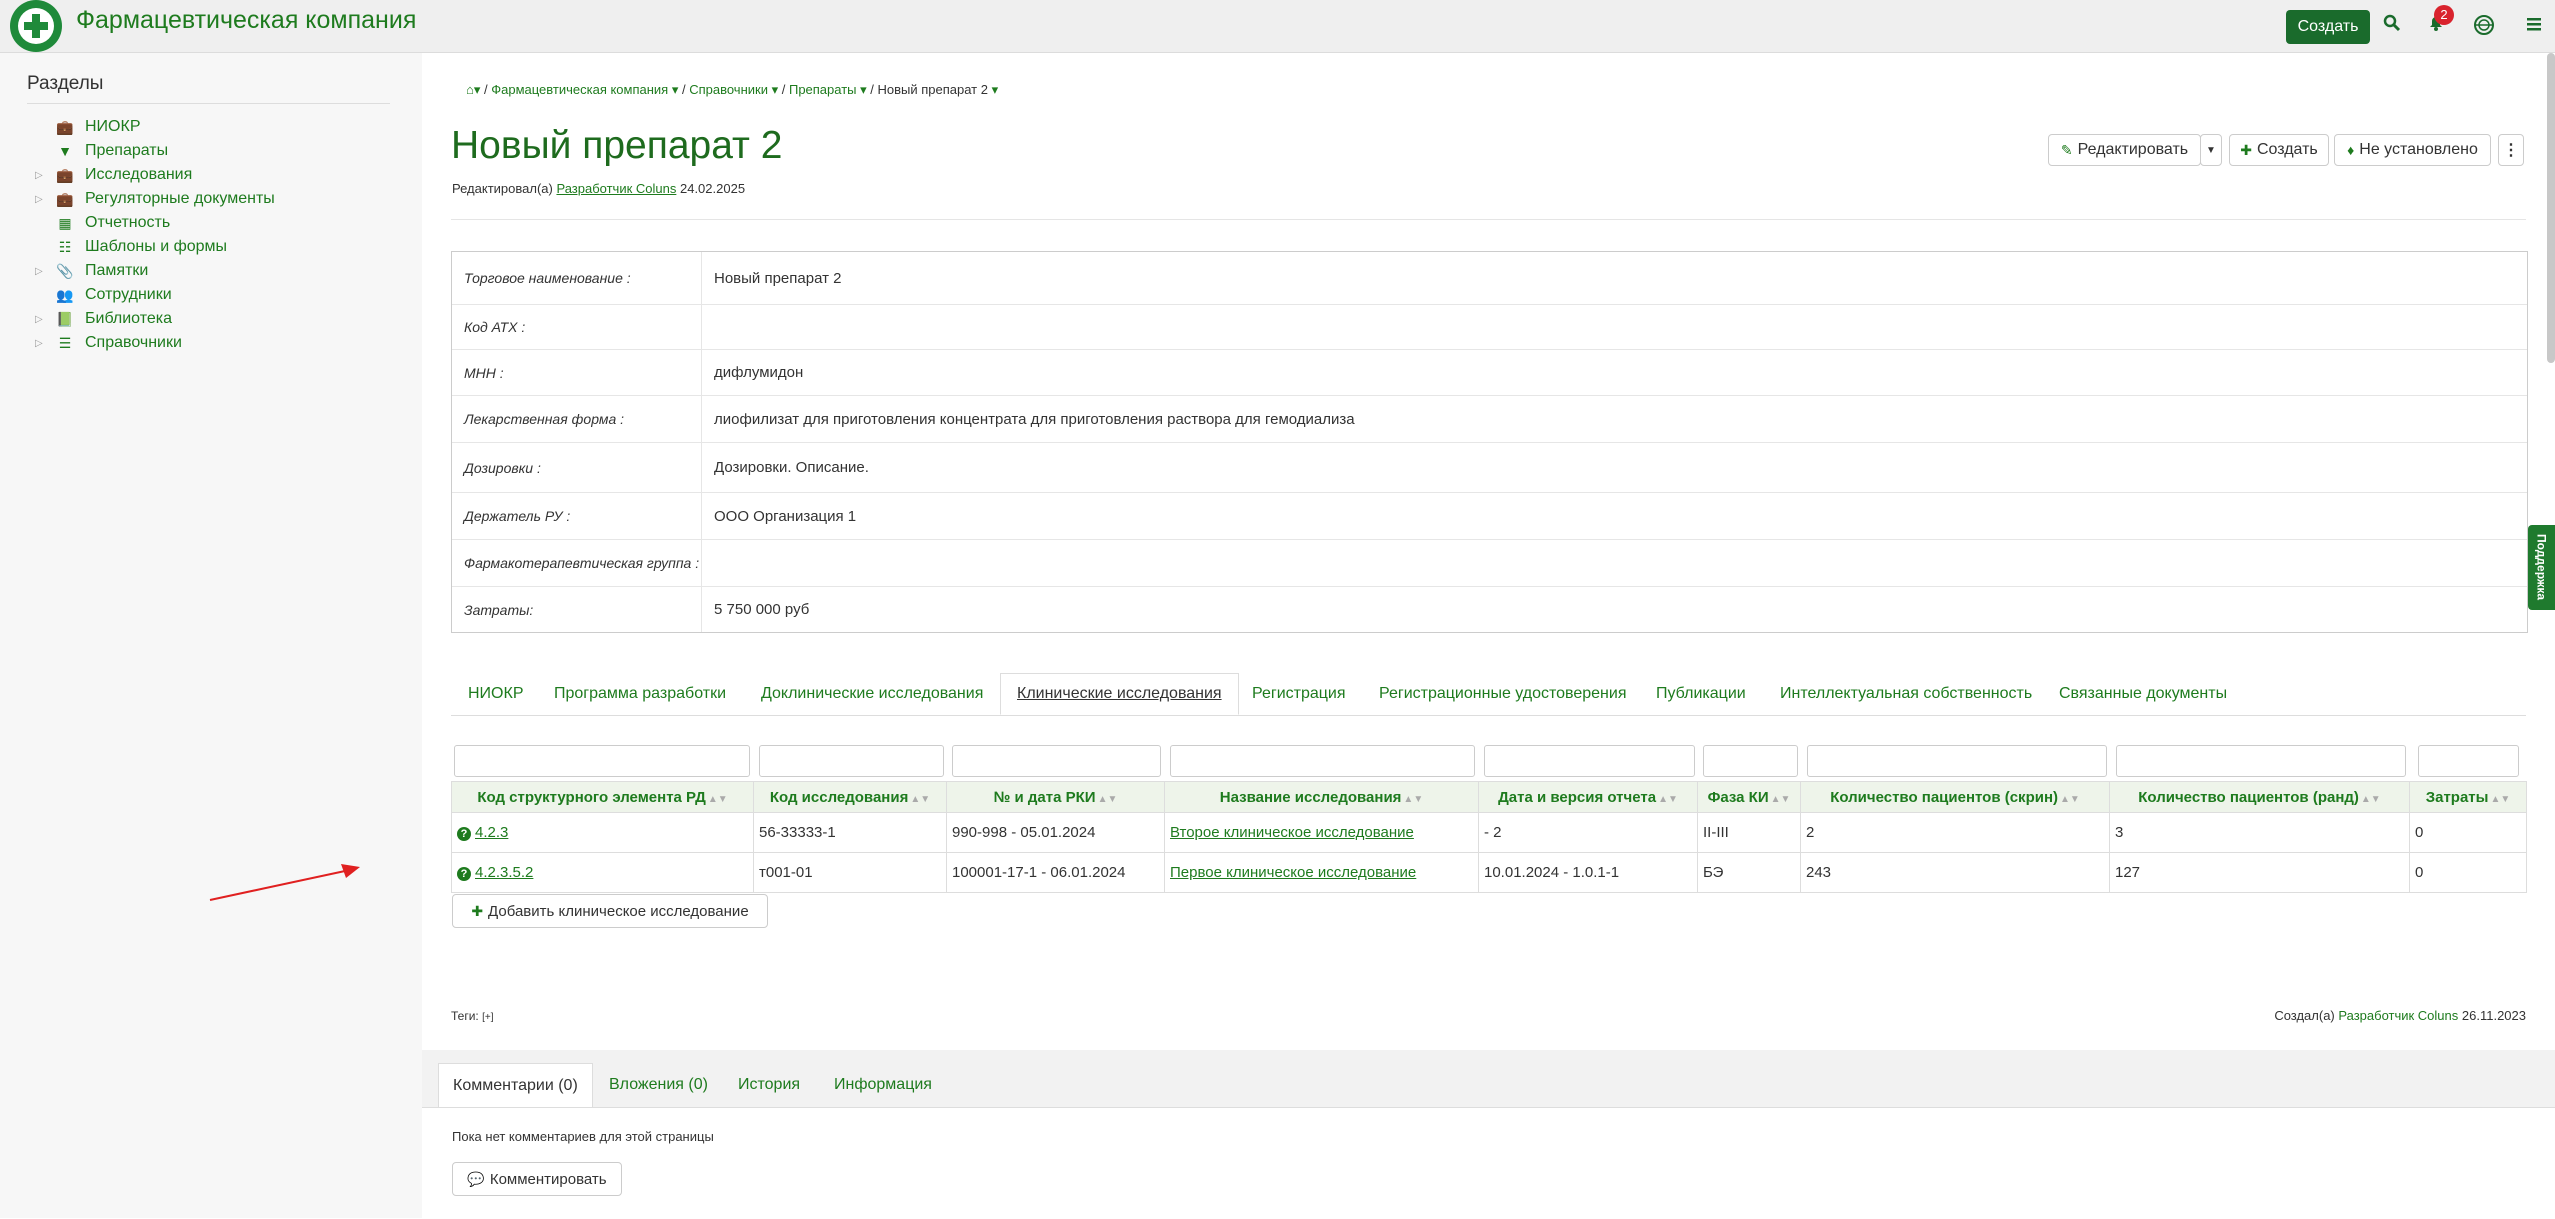 Image resolution: width=2555 pixels, height=1219 pixels. Describe the element at coordinates (1292, 832) in the screenshot. I see `study-link: Второе клиническое исследование` at that location.